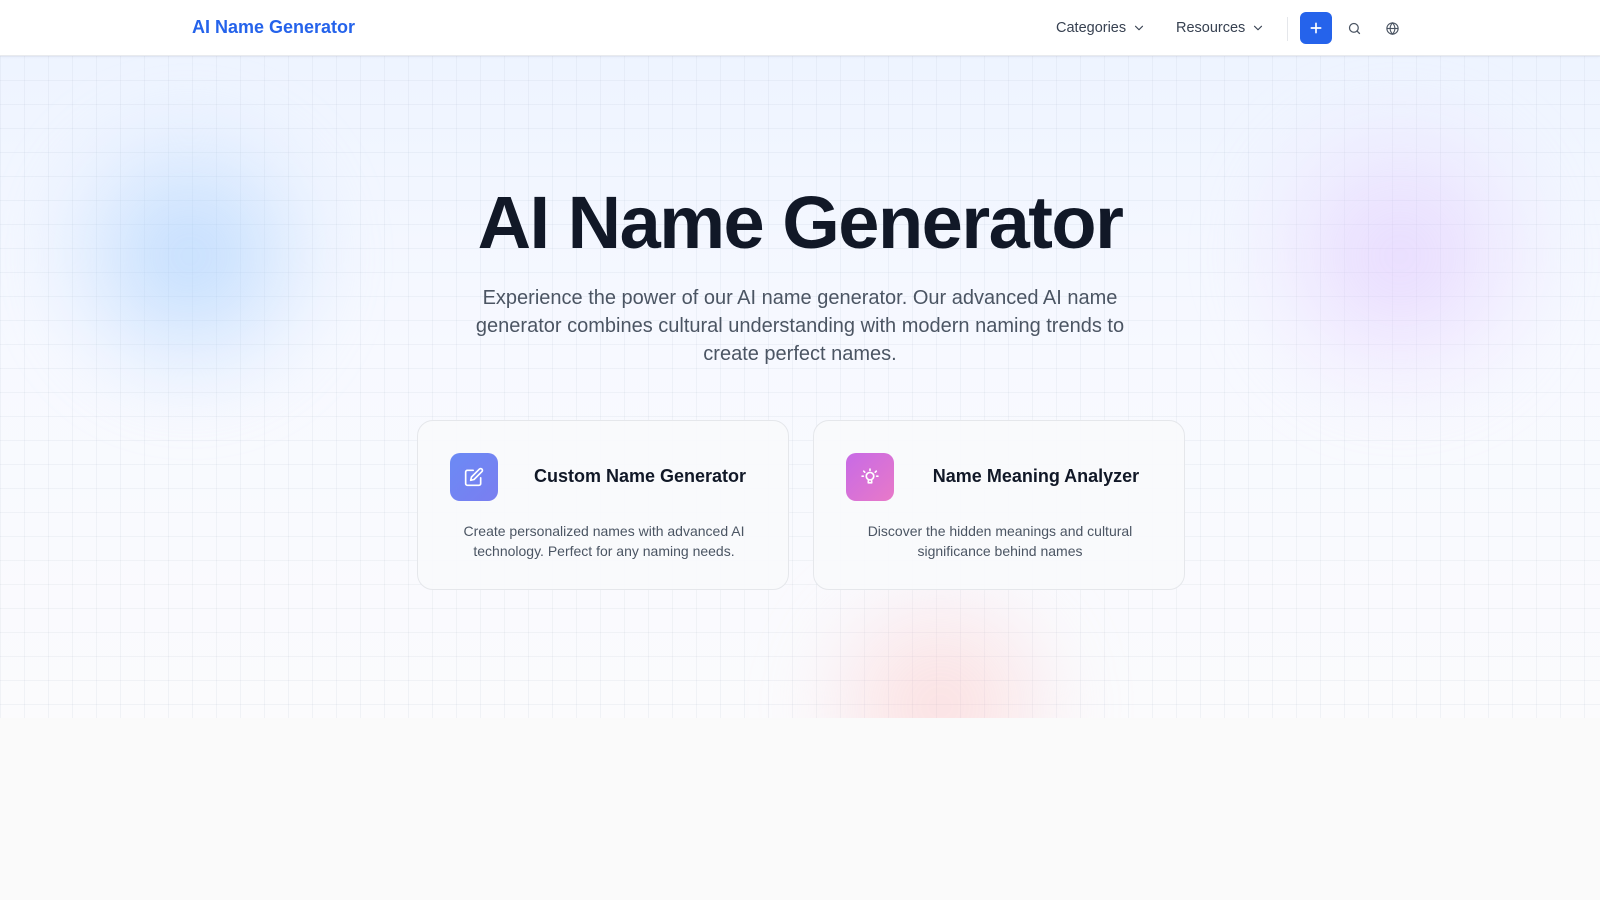 The height and width of the screenshot is (900, 1600). I want to click on language-button, so click(1392, 28).